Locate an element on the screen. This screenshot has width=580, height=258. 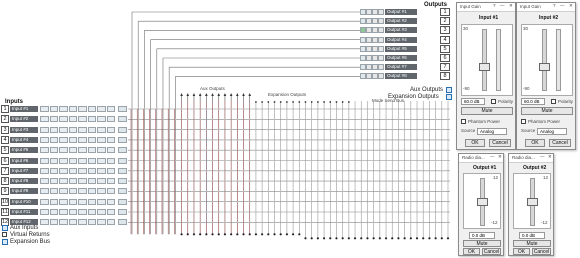
gain-value-field: 60.0 dB is located at coordinates (473, 101).